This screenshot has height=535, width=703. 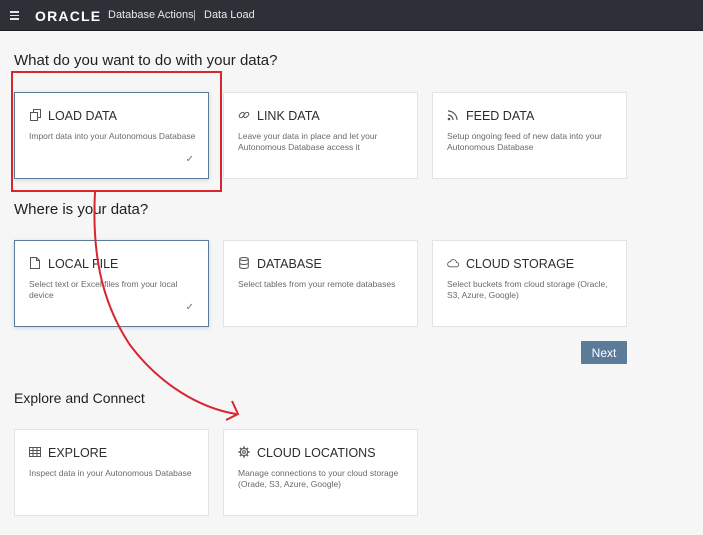 What do you see at coordinates (500, 116) in the screenshot?
I see `card-title: FEED DATA` at bounding box center [500, 116].